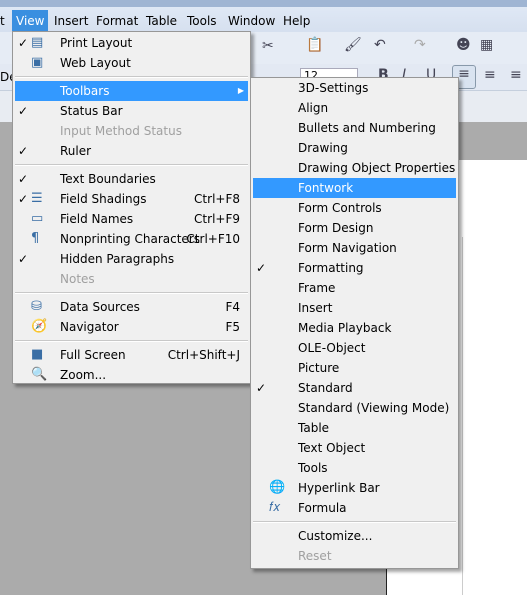  Describe the element at coordinates (340, 208) in the screenshot. I see `menu-item-label: Form Controls` at that location.